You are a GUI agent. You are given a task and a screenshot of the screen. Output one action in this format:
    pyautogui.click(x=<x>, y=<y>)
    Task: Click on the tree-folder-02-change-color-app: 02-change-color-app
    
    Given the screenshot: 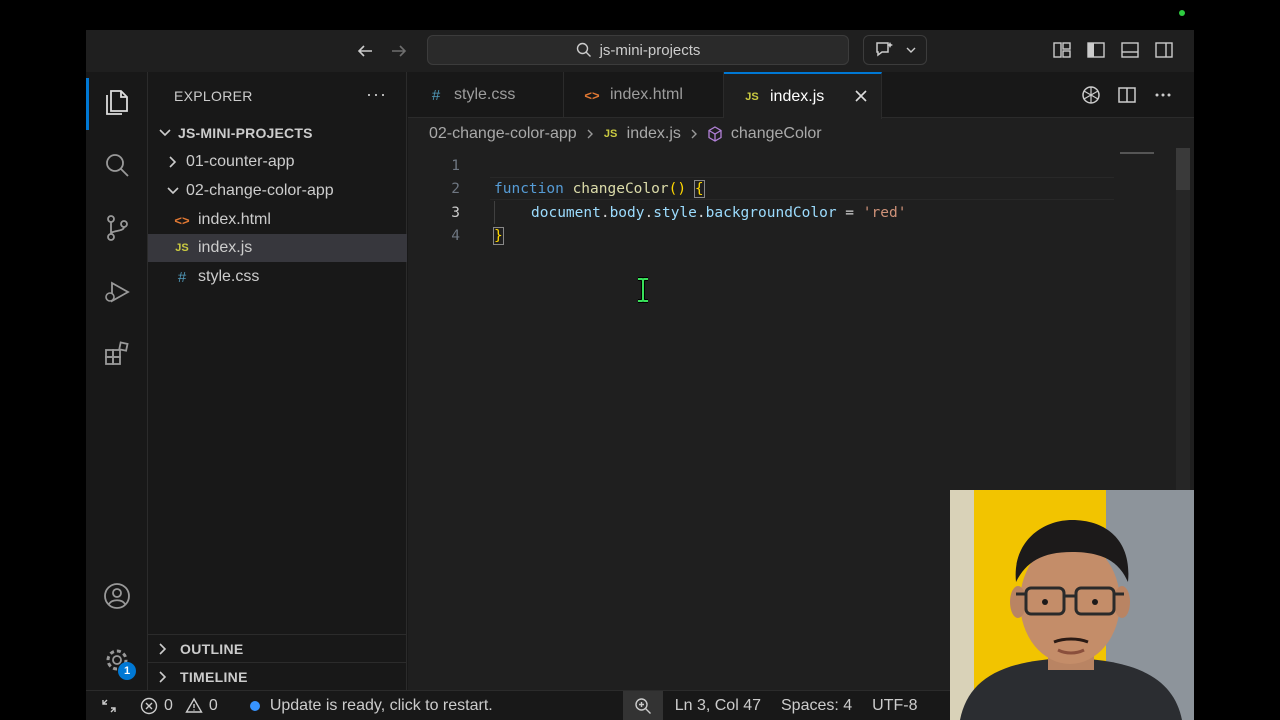 What is the action you would take?
    pyautogui.click(x=277, y=191)
    